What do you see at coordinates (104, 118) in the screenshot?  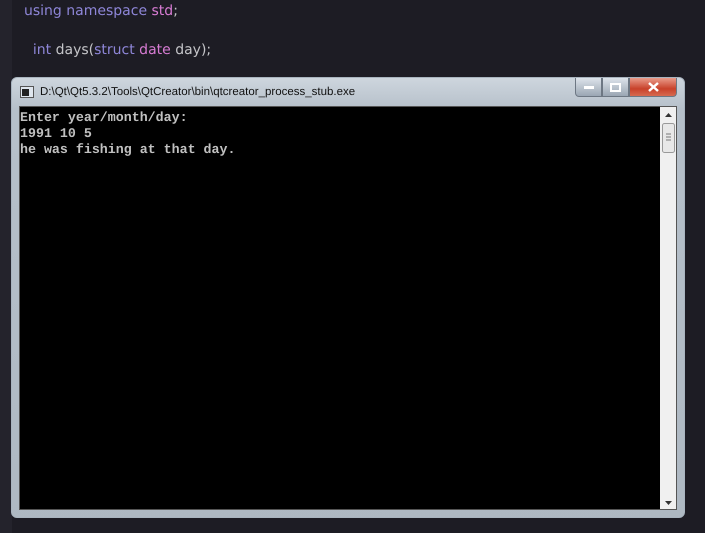 I see `console-output-line: Enter year/month/day:` at bounding box center [104, 118].